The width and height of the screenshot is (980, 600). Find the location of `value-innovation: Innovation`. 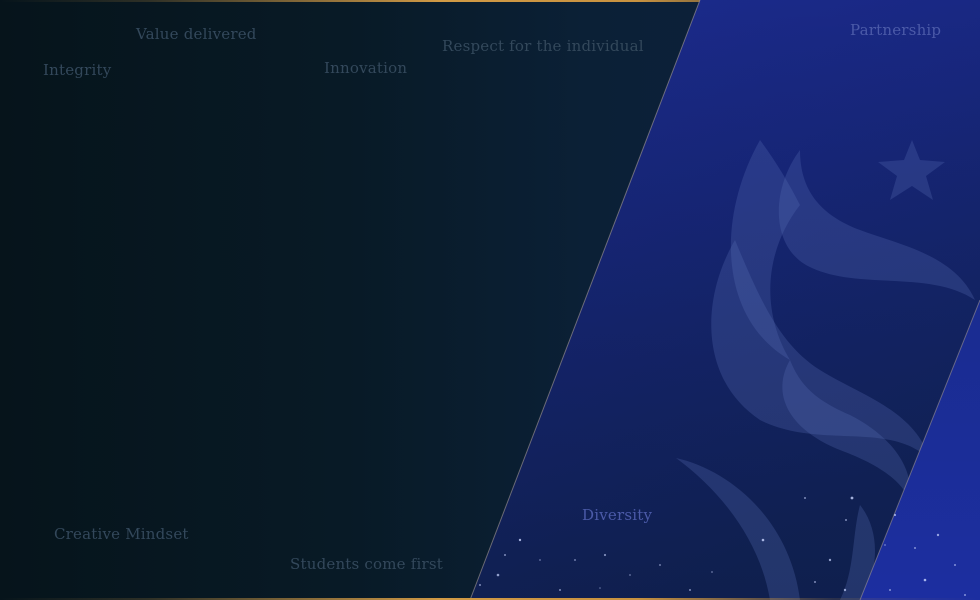

value-innovation: Innovation is located at coordinates (366, 68).